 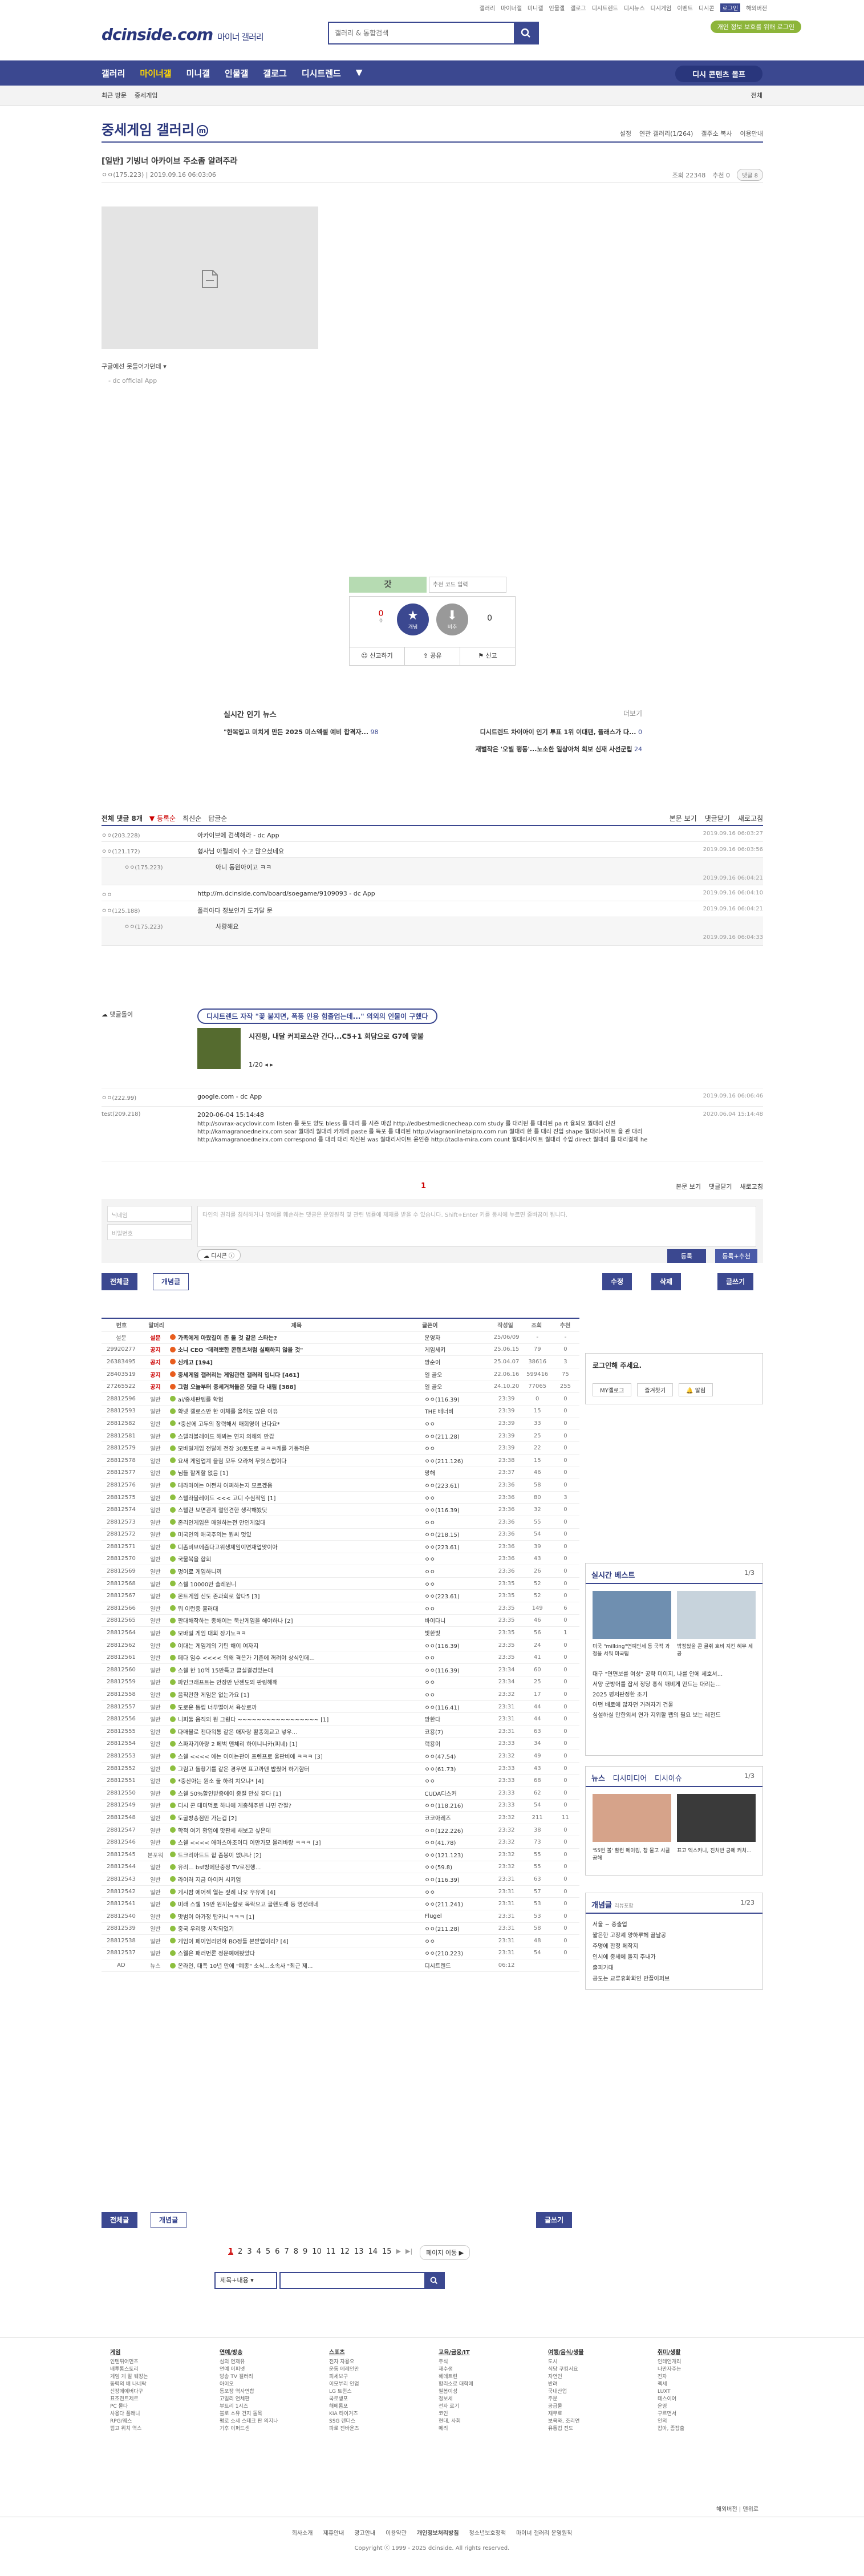 What do you see at coordinates (121, 850) in the screenshot?
I see `comment-nick: ㅇㅇ(121.172)` at bounding box center [121, 850].